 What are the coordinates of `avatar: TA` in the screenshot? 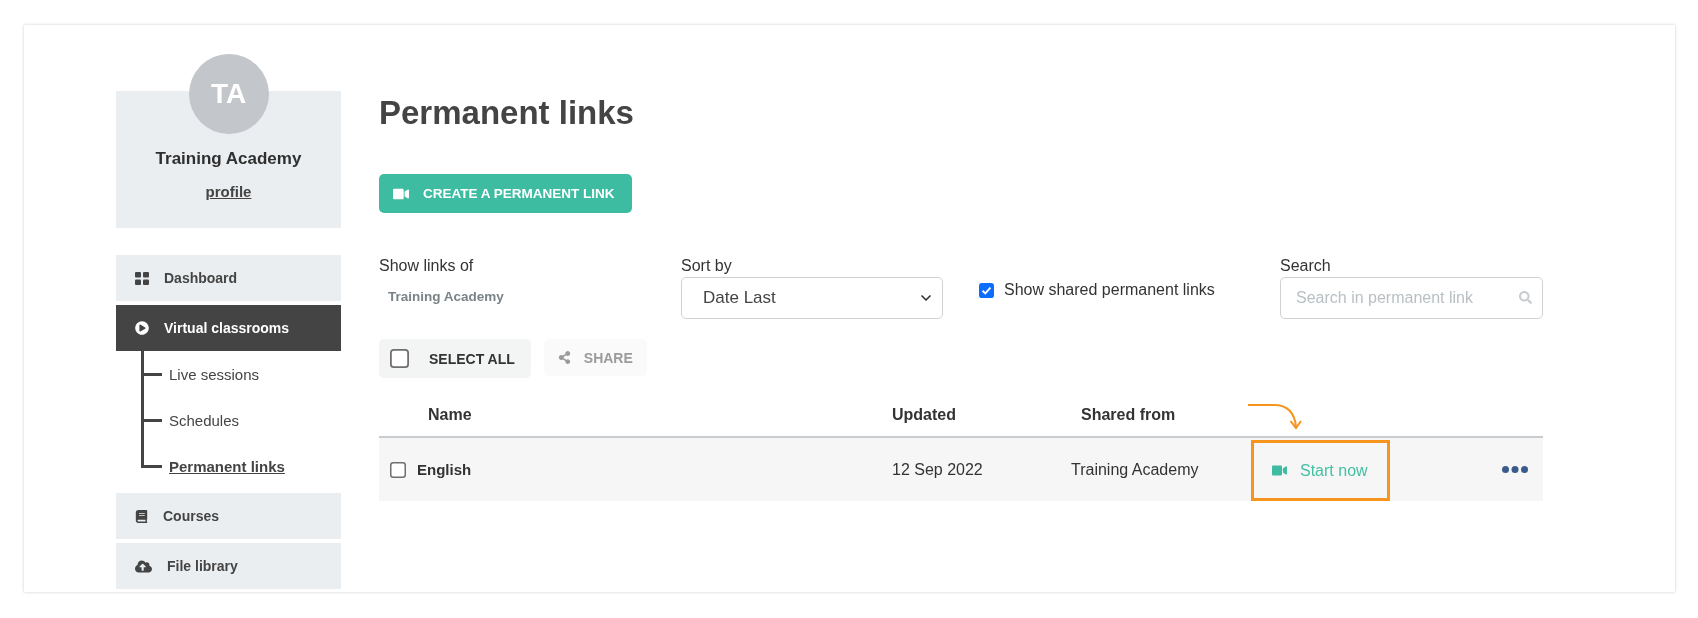 It's located at (228, 94).